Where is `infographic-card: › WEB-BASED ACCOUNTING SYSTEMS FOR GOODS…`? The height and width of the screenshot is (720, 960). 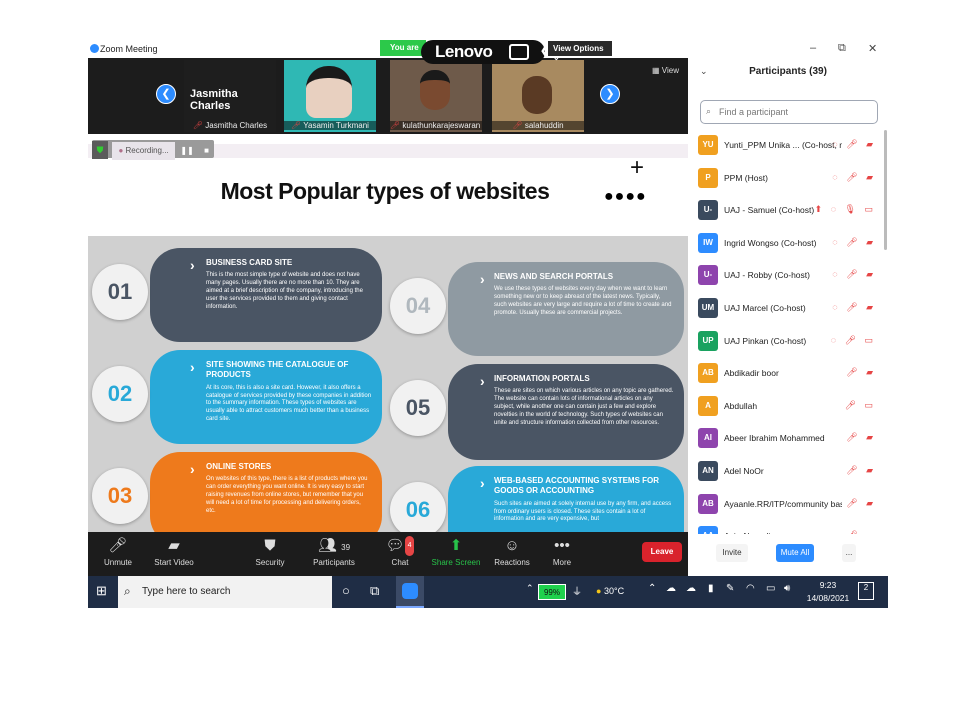 infographic-card: › WEB-BASED ACCOUNTING SYSTEMS FOR GOODS… is located at coordinates (566, 499).